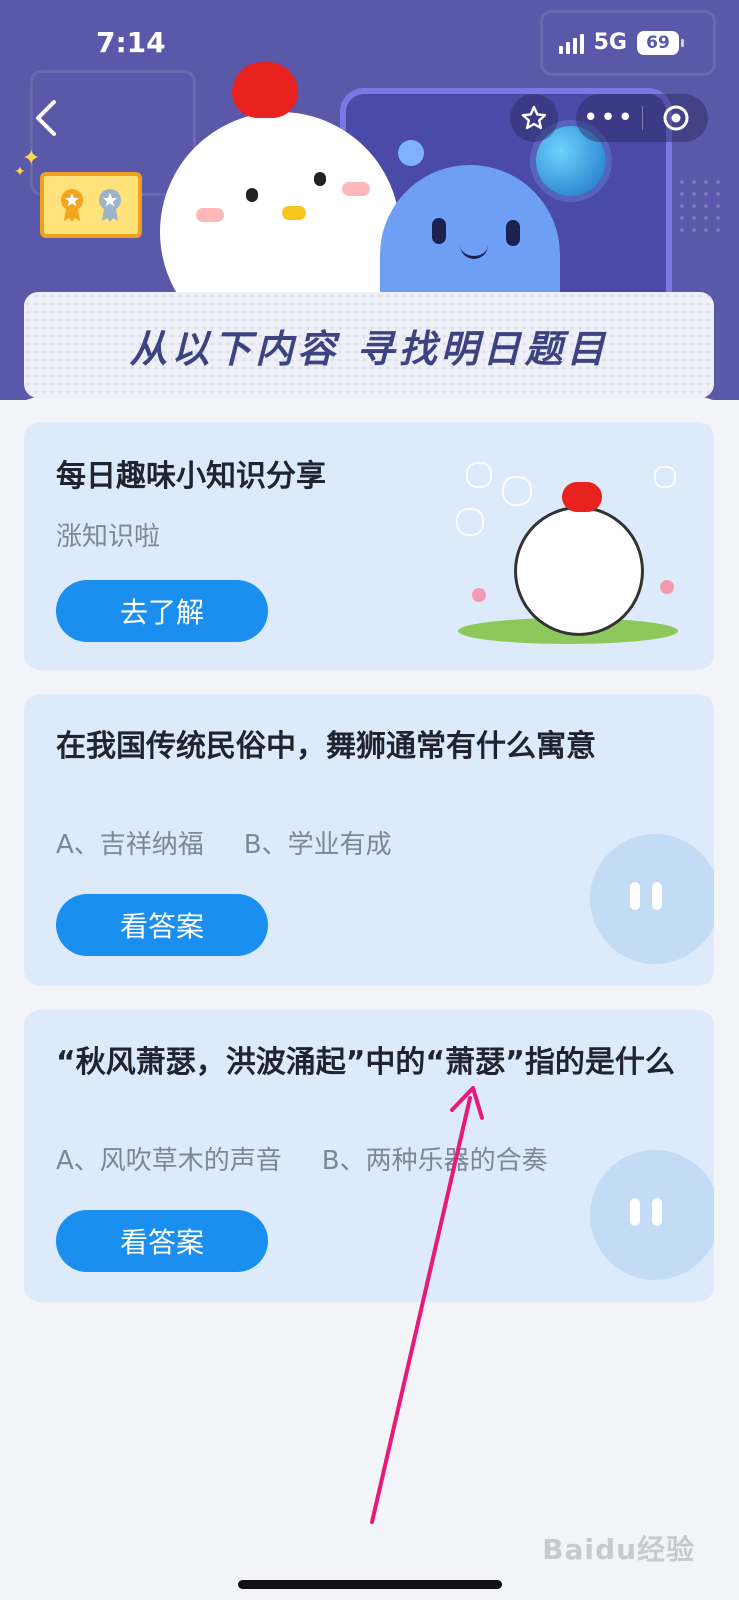 This screenshot has width=739, height=1600. I want to click on annotation-arrow, so click(427, 1305).